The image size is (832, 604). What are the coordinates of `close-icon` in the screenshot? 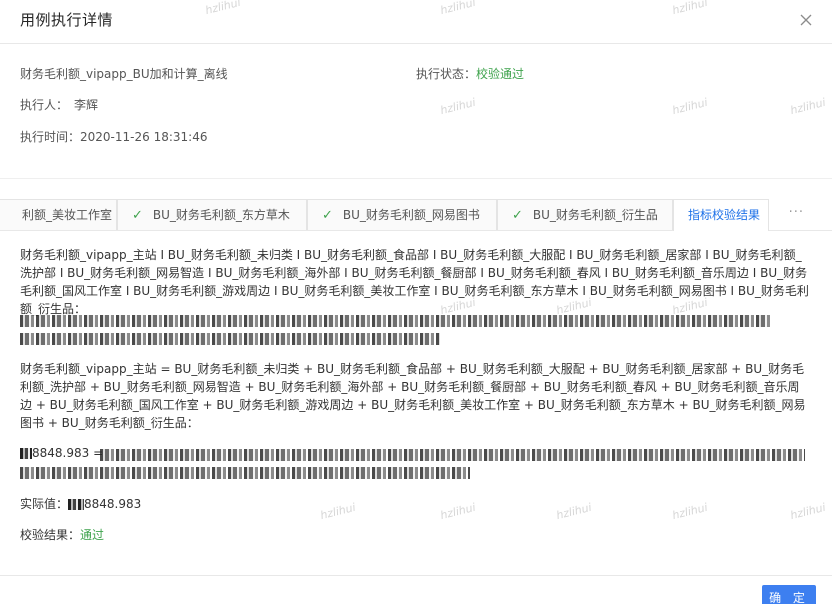 It's located at (806, 24).